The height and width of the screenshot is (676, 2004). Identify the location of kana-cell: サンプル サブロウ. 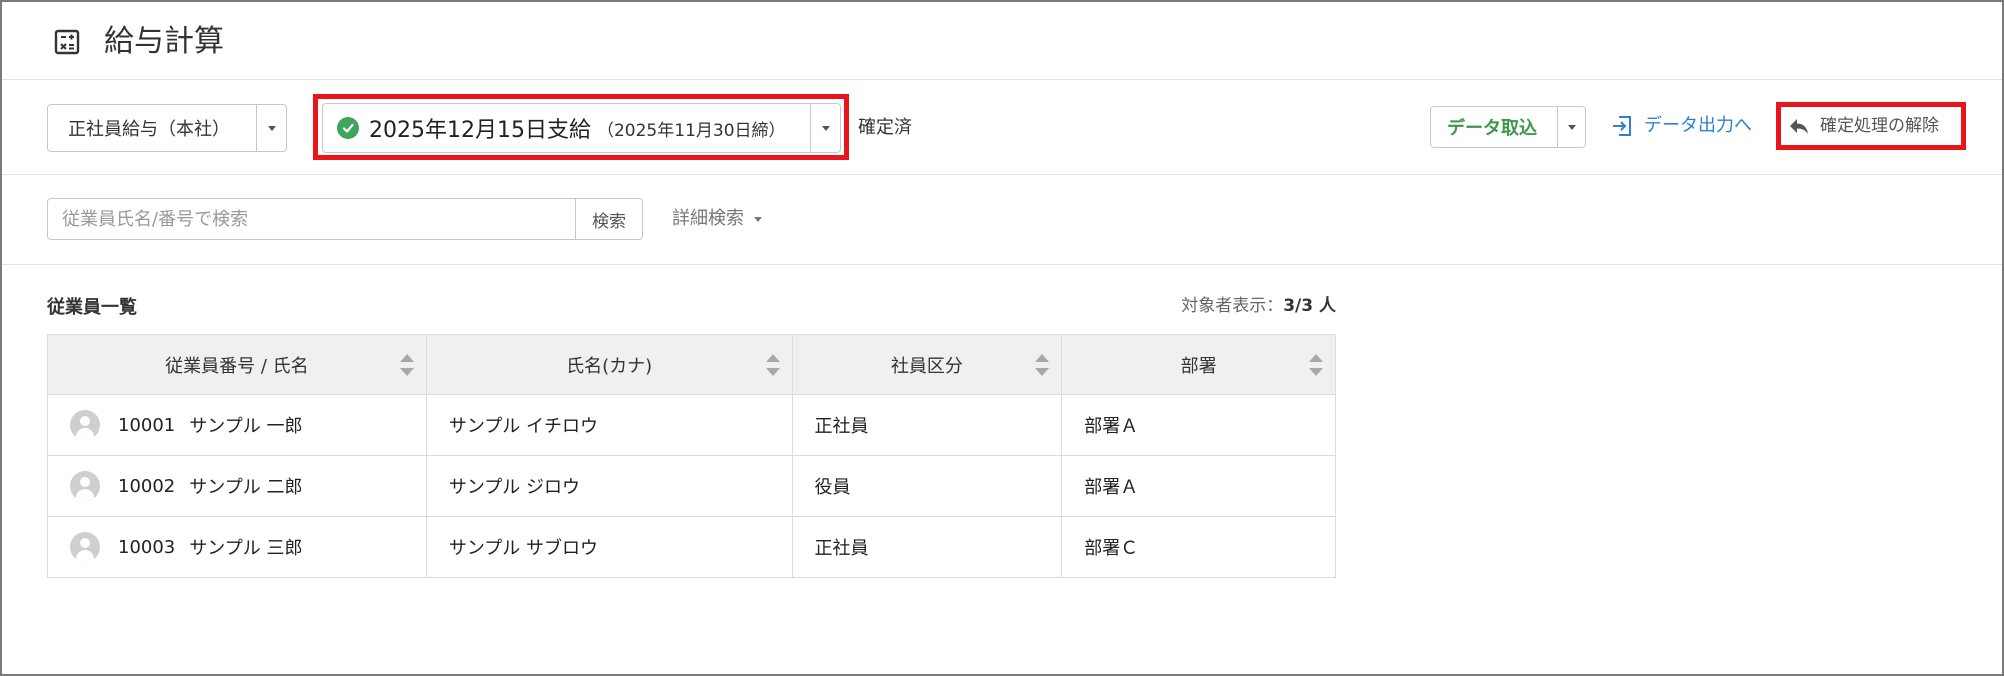
(609, 547).